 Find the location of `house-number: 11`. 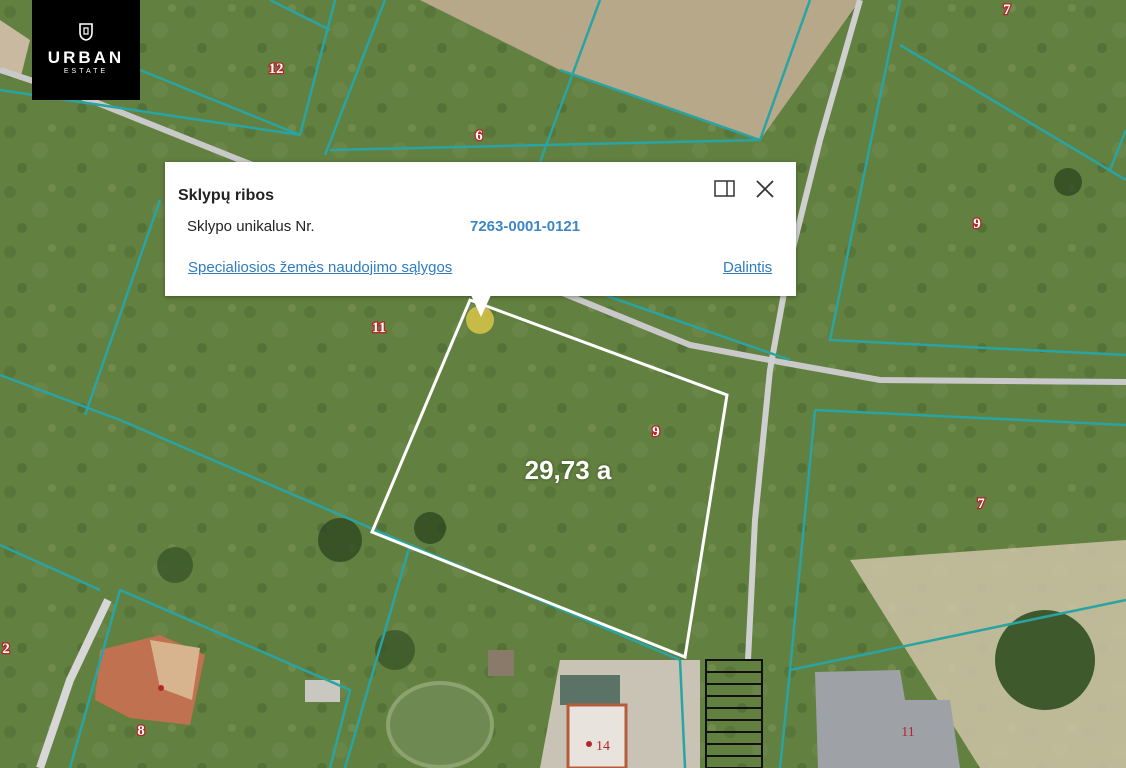

house-number: 11 is located at coordinates (907, 732).